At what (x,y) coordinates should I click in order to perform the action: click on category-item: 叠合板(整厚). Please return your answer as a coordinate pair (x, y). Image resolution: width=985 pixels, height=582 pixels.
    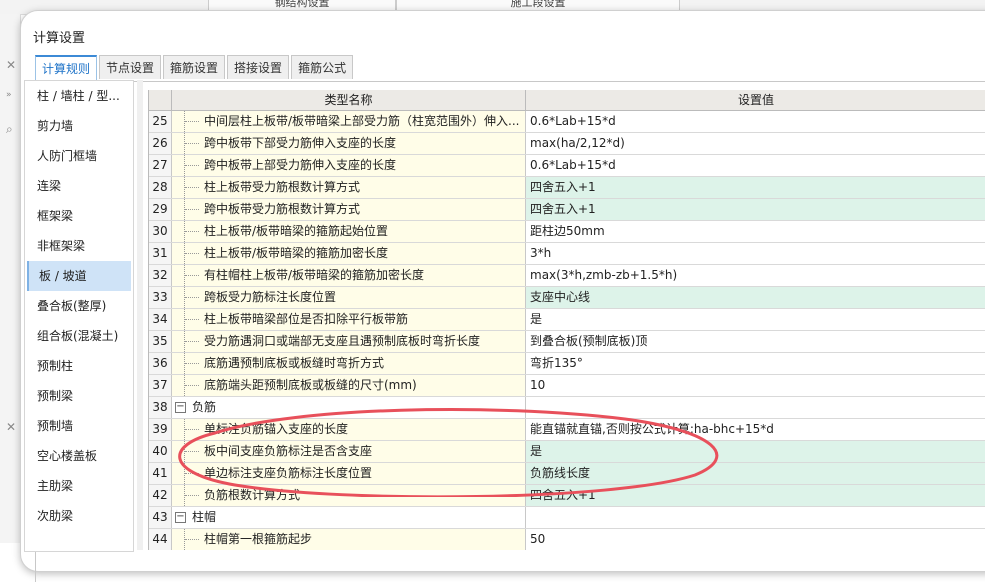
    Looking at the image, I should click on (79, 306).